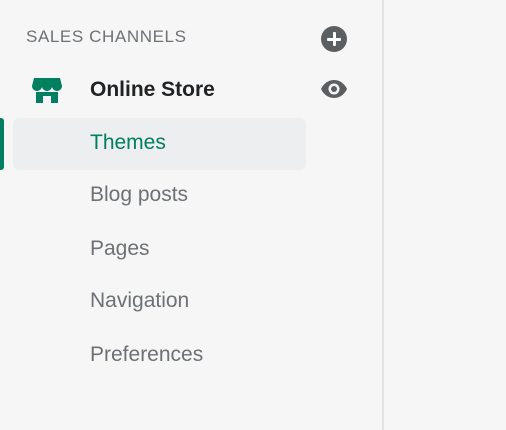 This screenshot has width=506, height=430. I want to click on nav-item-label: Blog posts, so click(139, 194).